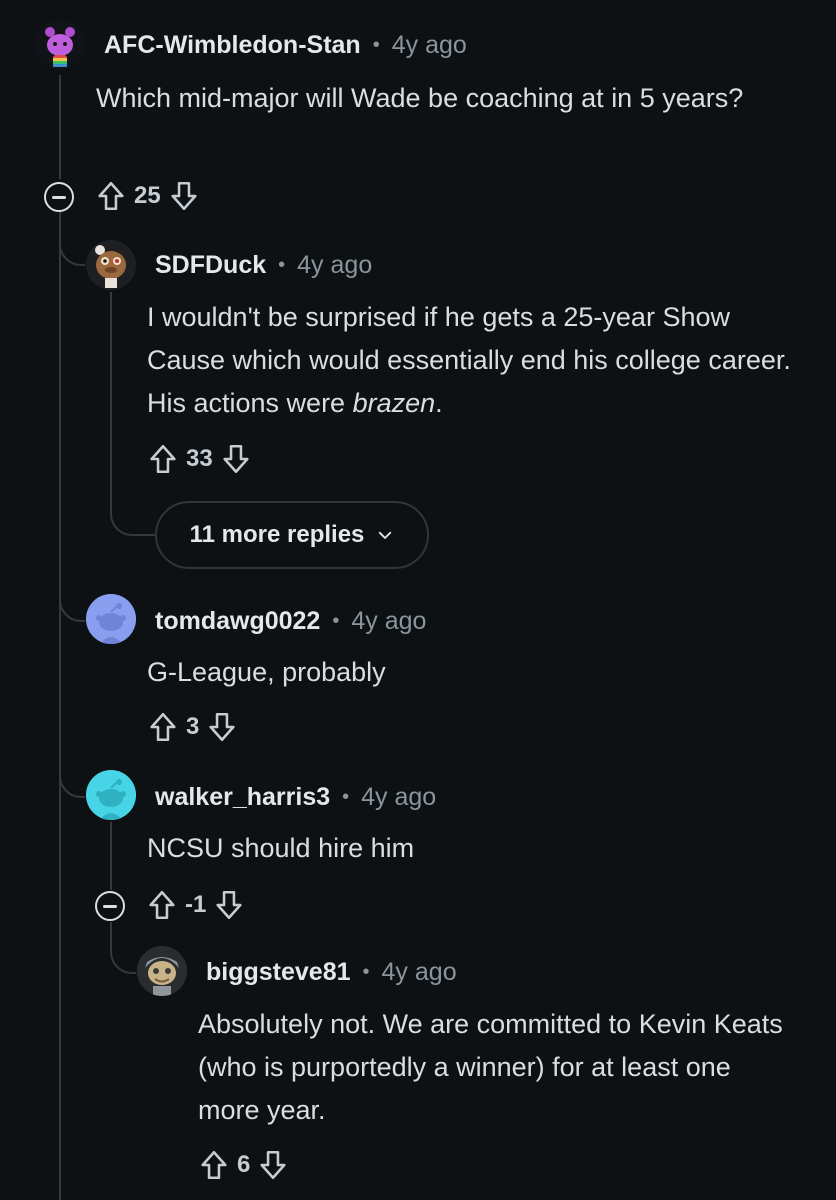  I want to click on vote-bar: 3, so click(192, 727).